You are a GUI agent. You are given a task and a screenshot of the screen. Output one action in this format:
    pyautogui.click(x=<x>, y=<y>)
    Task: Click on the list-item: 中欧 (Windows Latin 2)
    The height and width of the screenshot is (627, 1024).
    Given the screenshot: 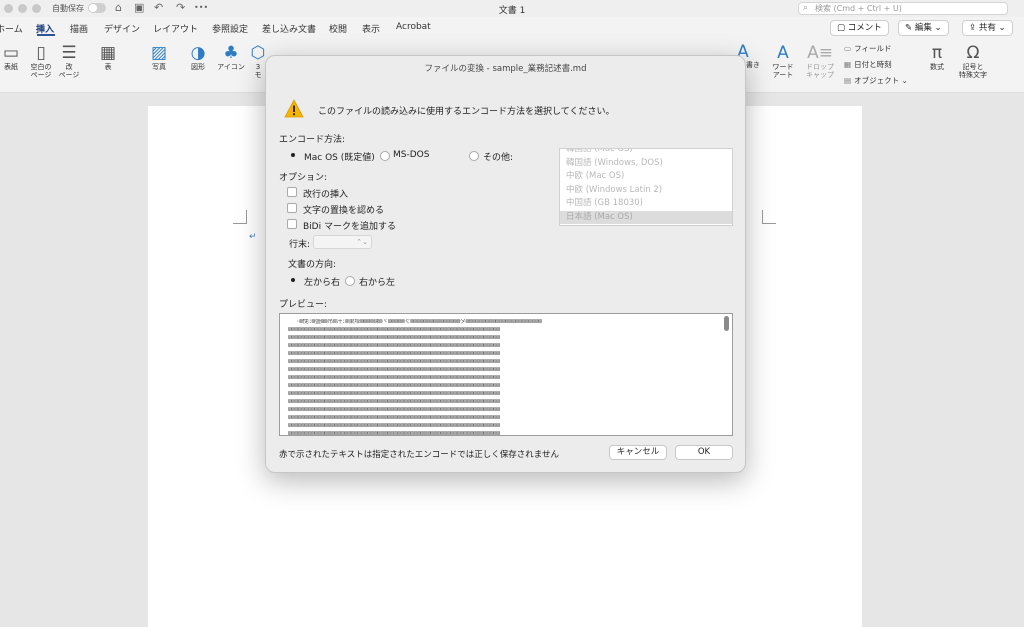 What is the action you would take?
    pyautogui.click(x=646, y=191)
    